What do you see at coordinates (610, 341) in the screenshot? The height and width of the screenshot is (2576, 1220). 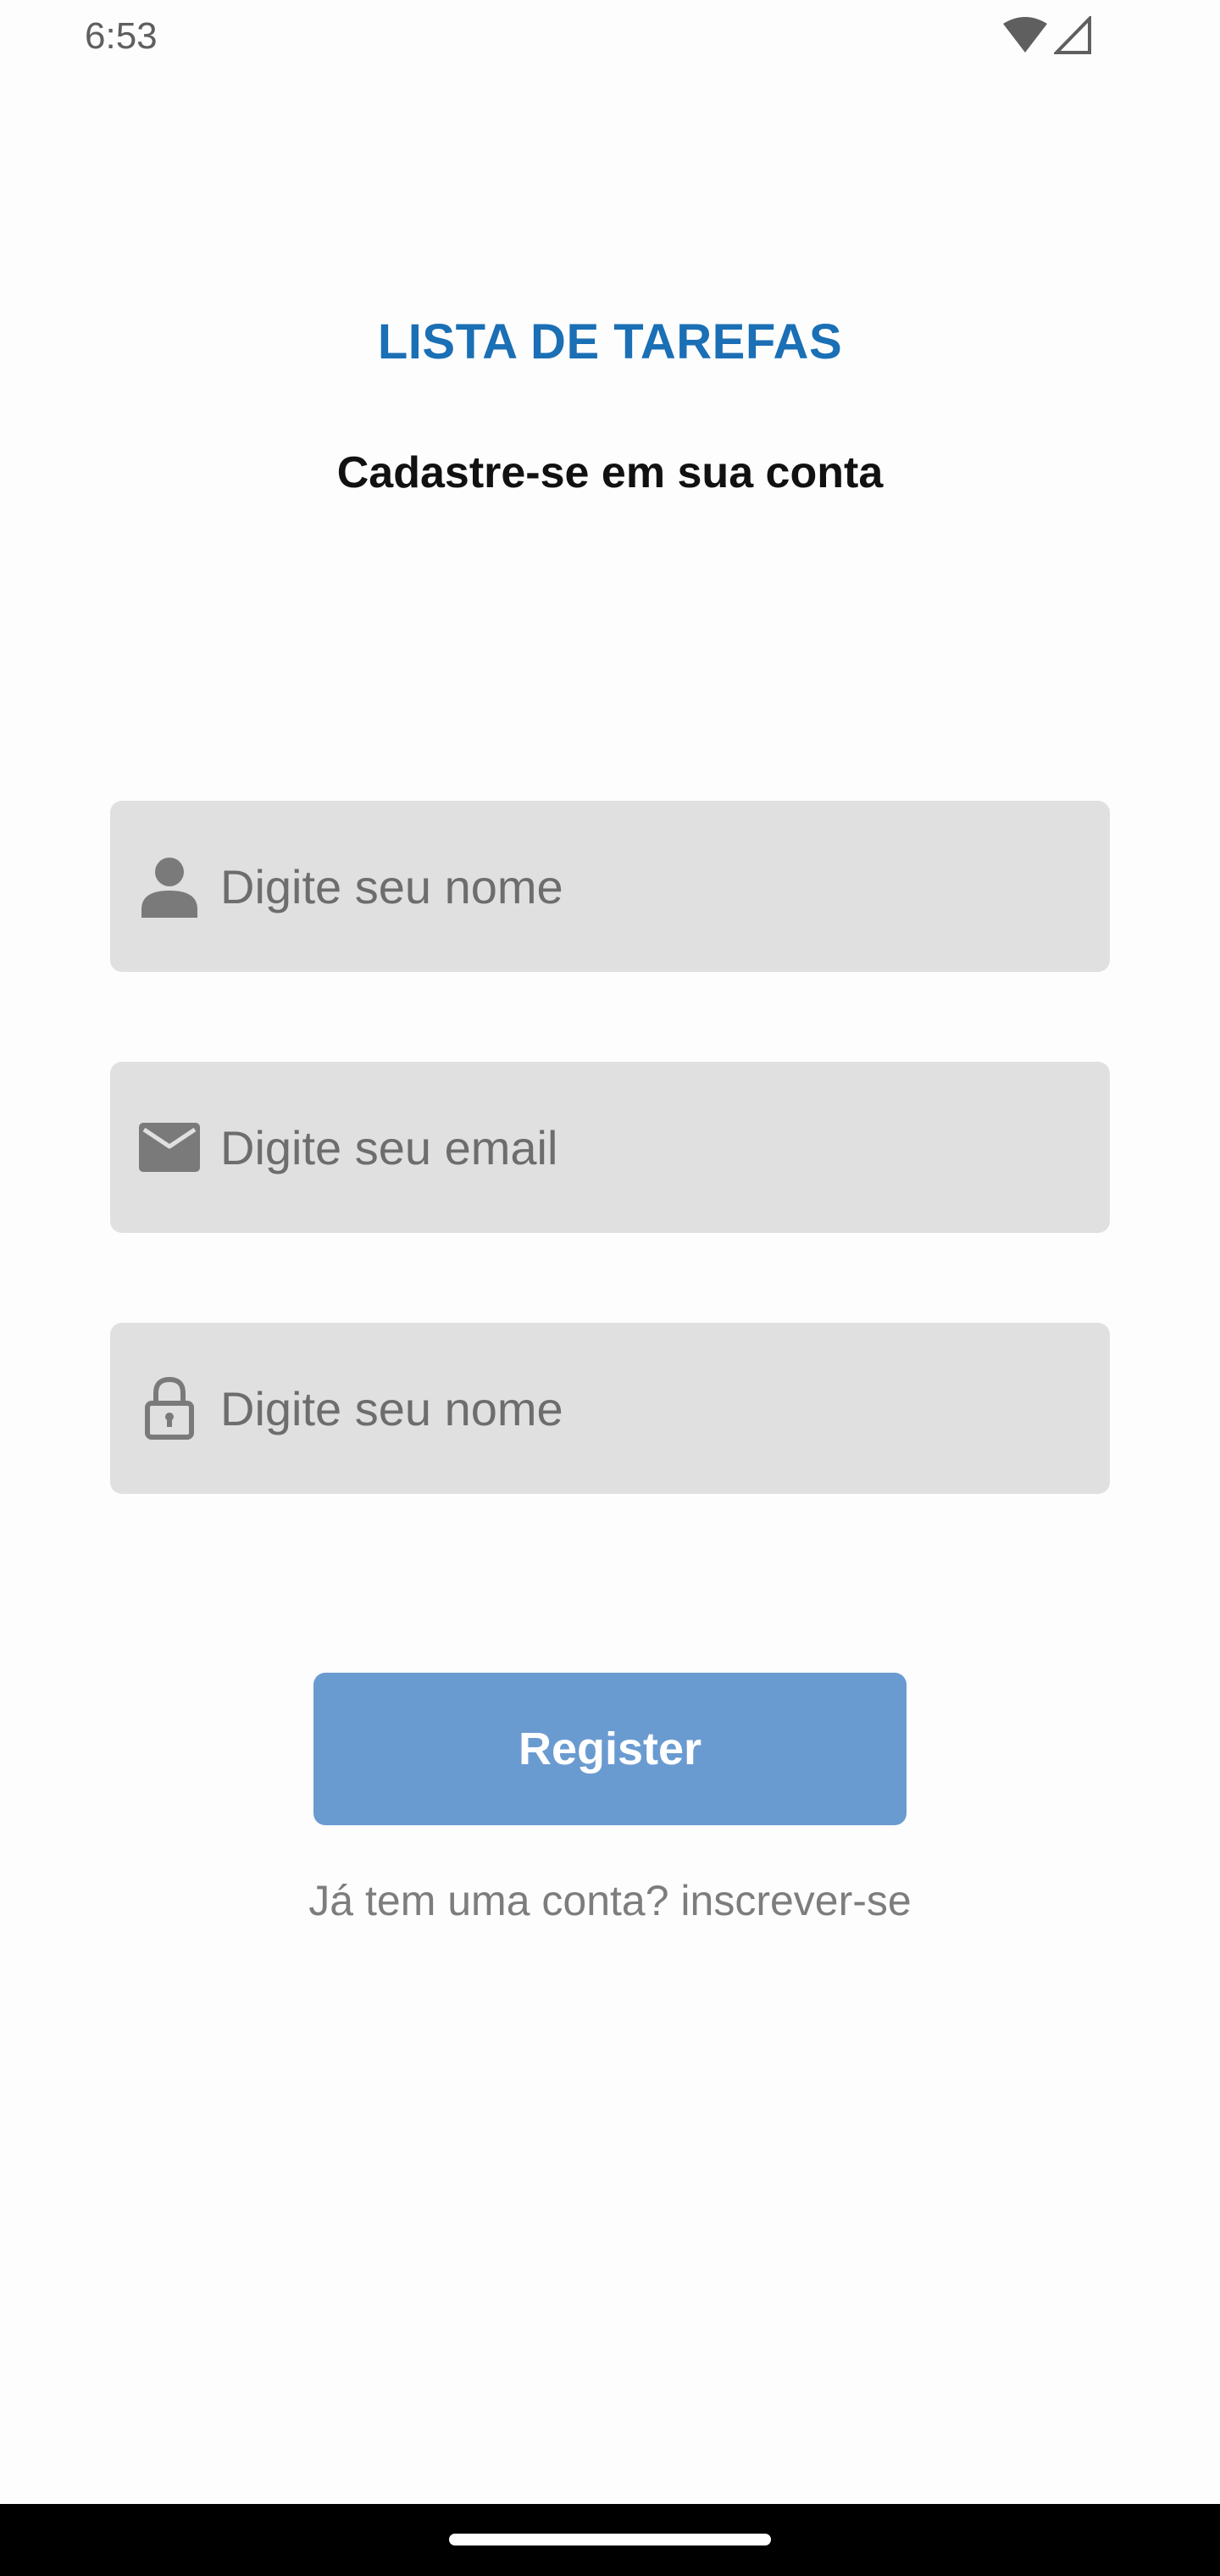 I see `app-title: LISTA DE TAREFAS` at bounding box center [610, 341].